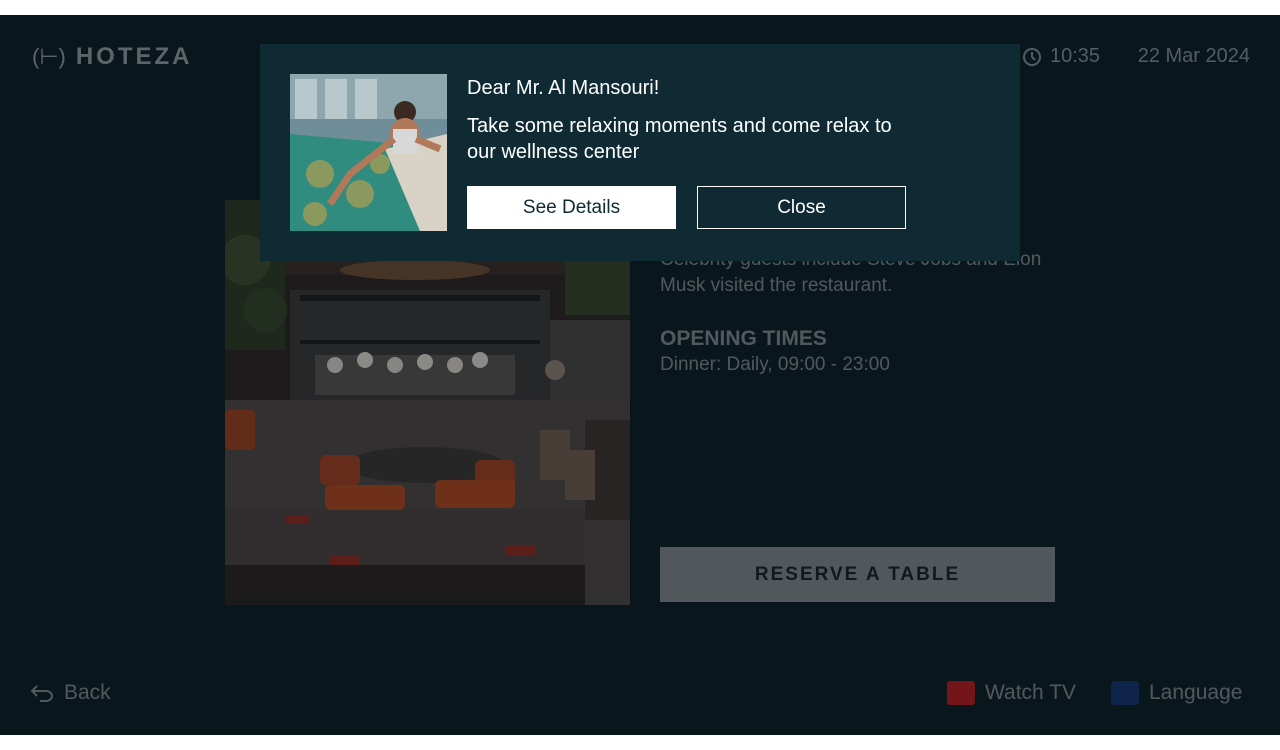 The image size is (1280, 750). What do you see at coordinates (961, 693) in the screenshot?
I see `red-key-icon` at bounding box center [961, 693].